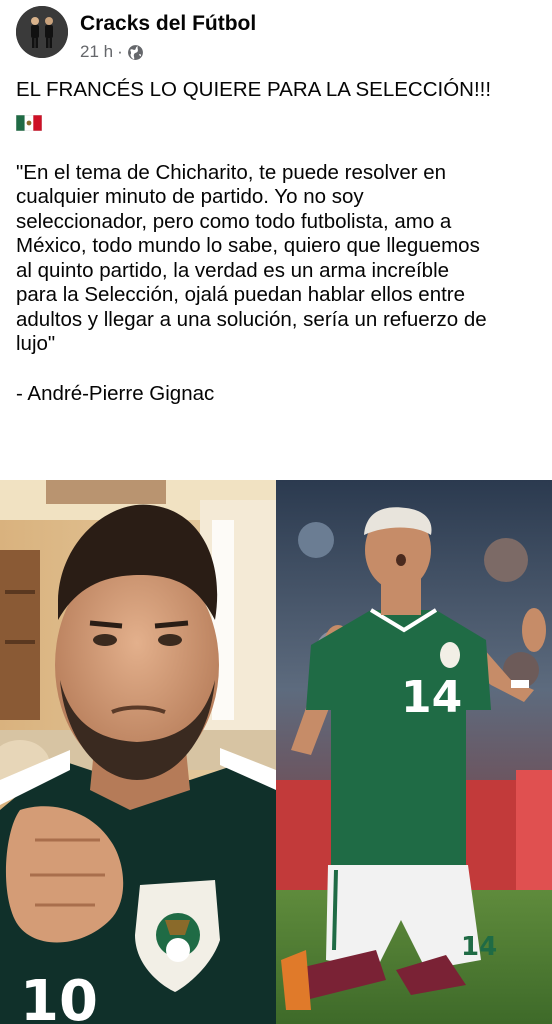 Image resolution: width=552 pixels, height=1024 pixels. What do you see at coordinates (168, 24) in the screenshot?
I see `page-name: Cracks del Fútbol` at bounding box center [168, 24].